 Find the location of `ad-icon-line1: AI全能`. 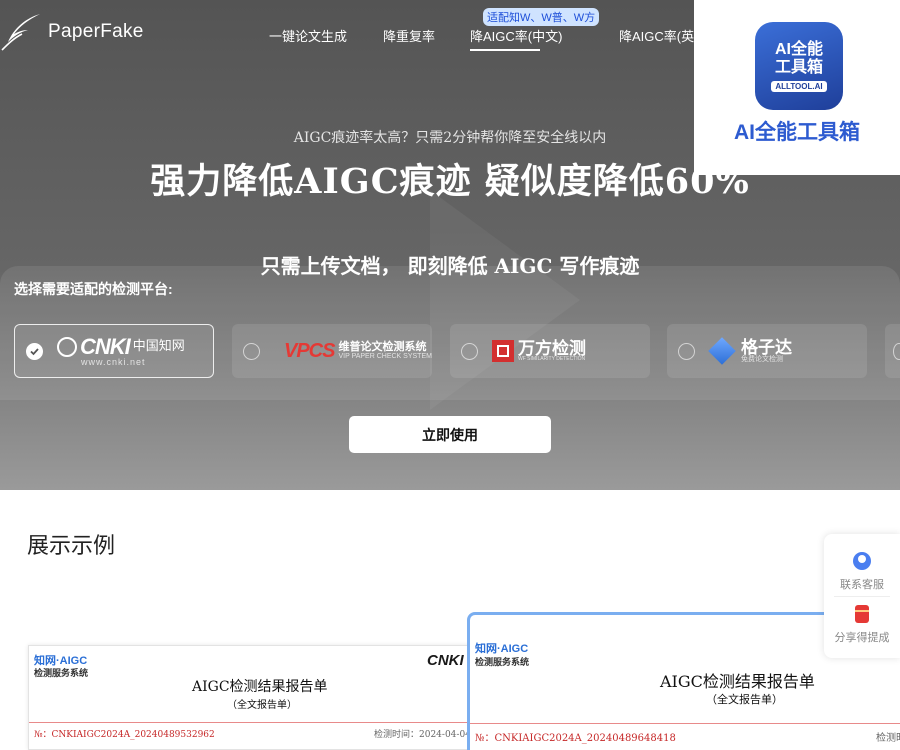

ad-icon-line1: AI全能 is located at coordinates (798, 49).